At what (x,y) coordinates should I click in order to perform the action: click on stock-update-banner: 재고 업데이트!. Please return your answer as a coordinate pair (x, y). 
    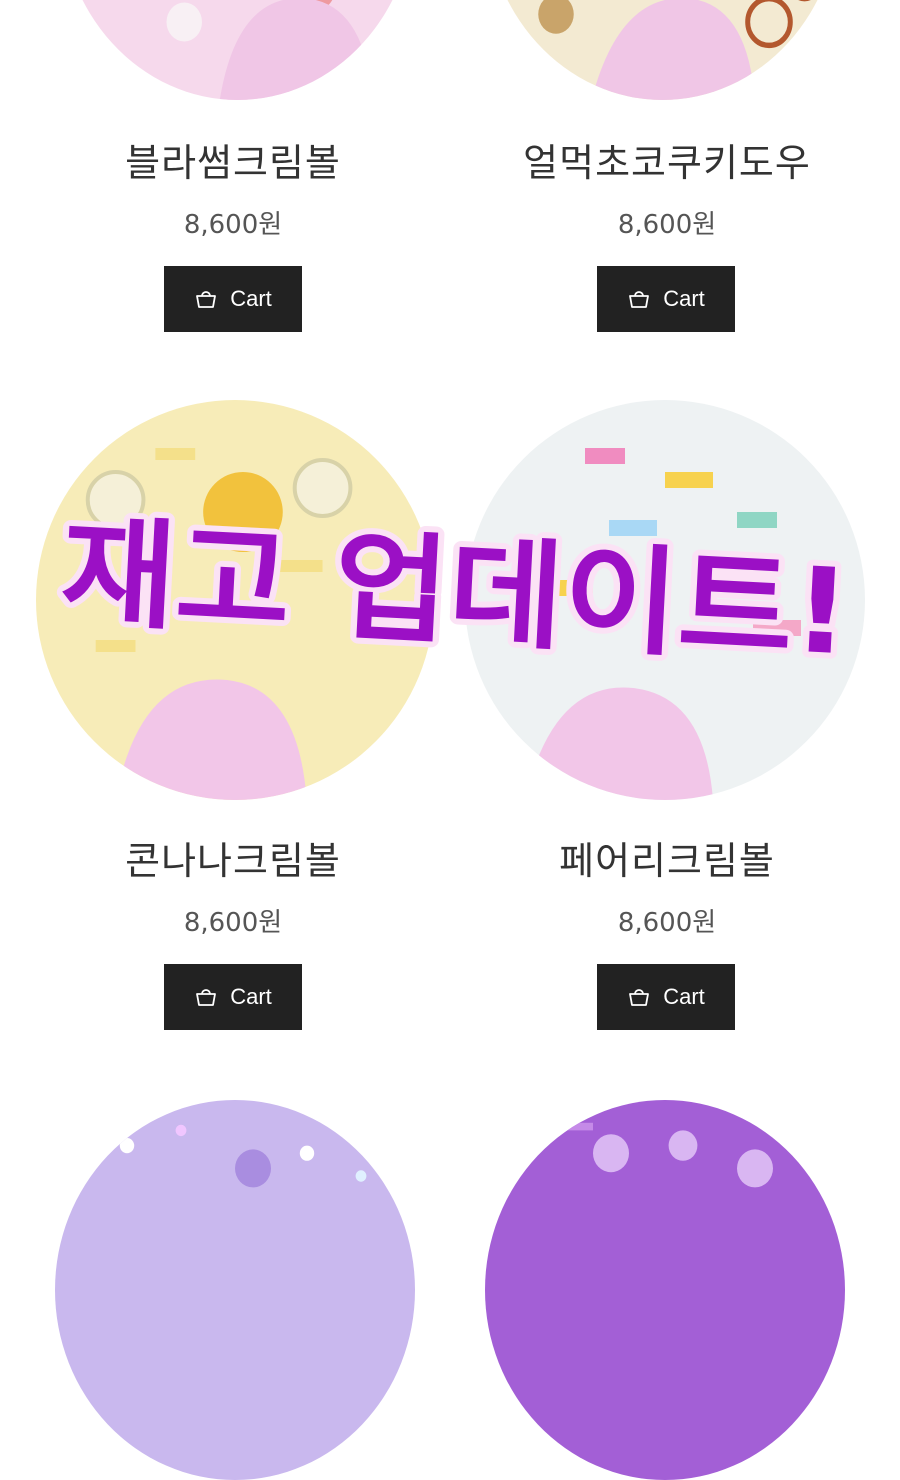
    Looking at the image, I should click on (456, 596).